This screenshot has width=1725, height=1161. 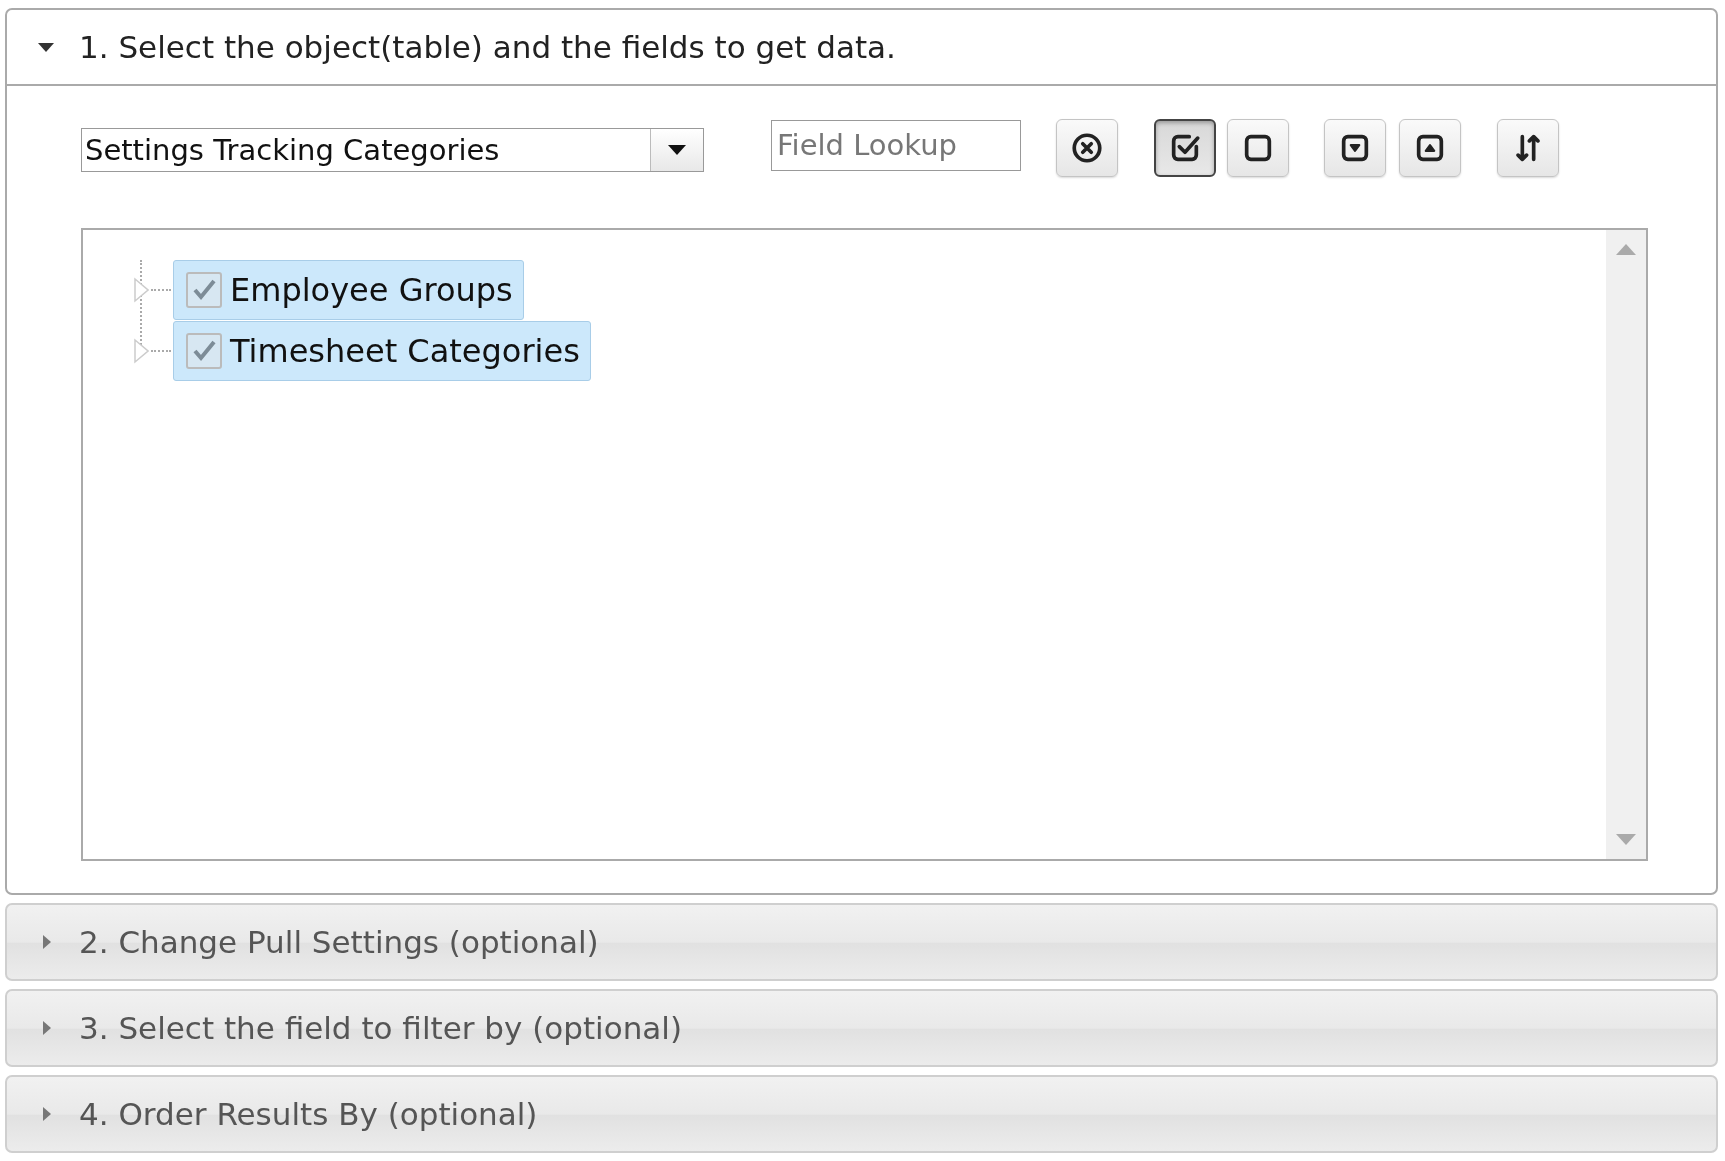 What do you see at coordinates (1528, 148) in the screenshot?
I see `sort-button` at bounding box center [1528, 148].